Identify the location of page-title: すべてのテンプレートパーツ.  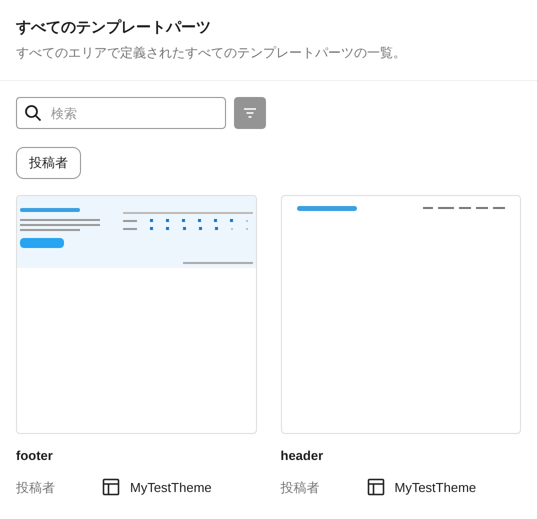
(114, 28).